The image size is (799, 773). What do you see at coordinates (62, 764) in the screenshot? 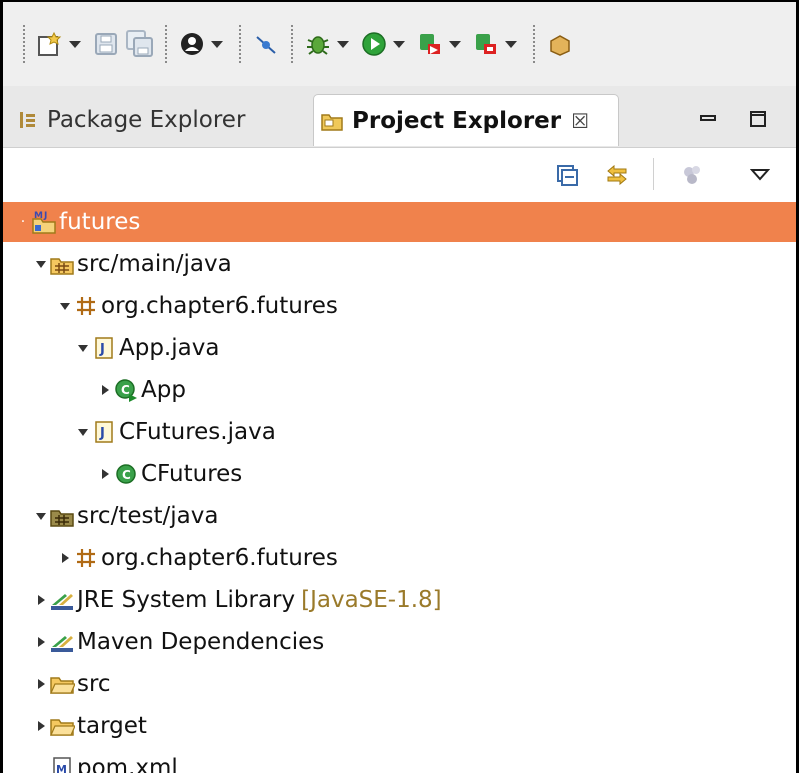
I see `maven-pom-icon: M` at bounding box center [62, 764].